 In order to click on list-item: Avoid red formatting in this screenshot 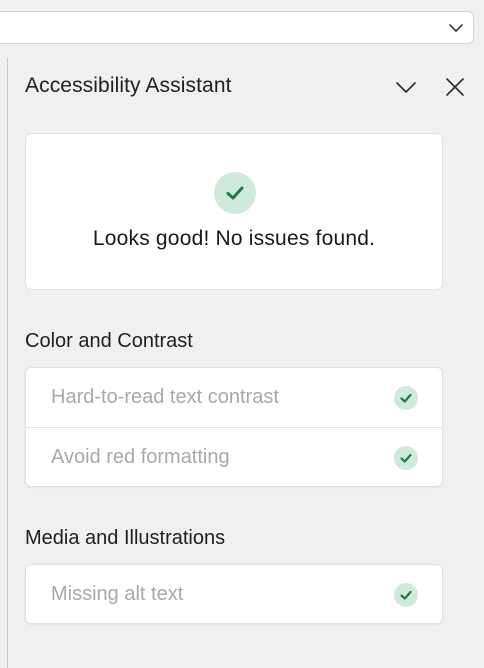, I will do `click(234, 457)`.